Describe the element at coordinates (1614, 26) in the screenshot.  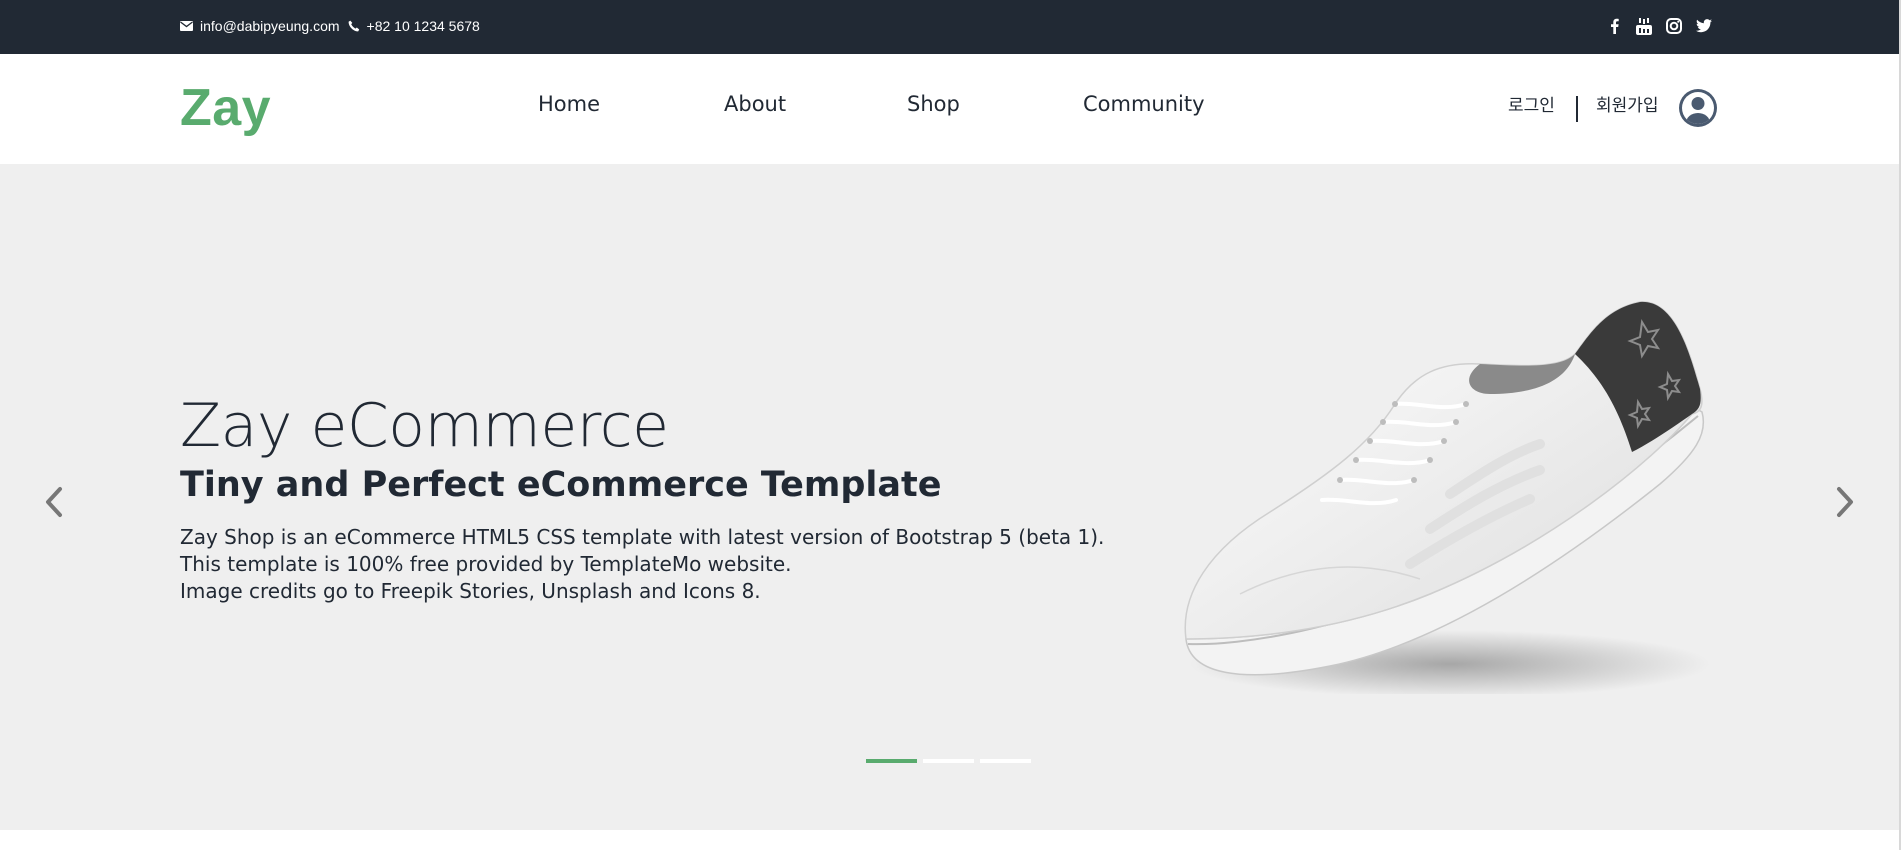
I see `facebook-icon` at that location.